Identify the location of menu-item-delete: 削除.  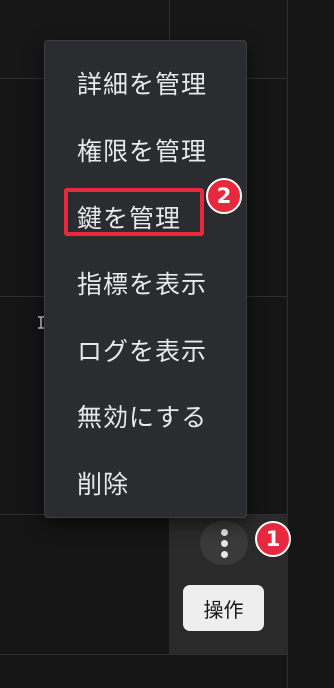
(103, 485).